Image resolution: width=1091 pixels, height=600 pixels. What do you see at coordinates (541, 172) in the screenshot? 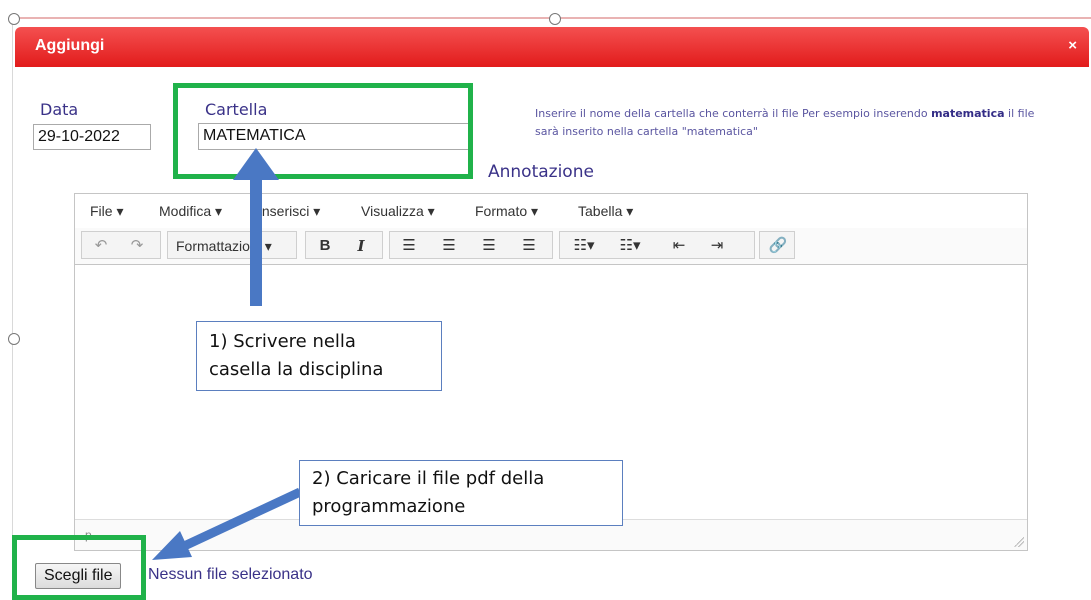
I see `annotazione-label: Annotazione` at bounding box center [541, 172].